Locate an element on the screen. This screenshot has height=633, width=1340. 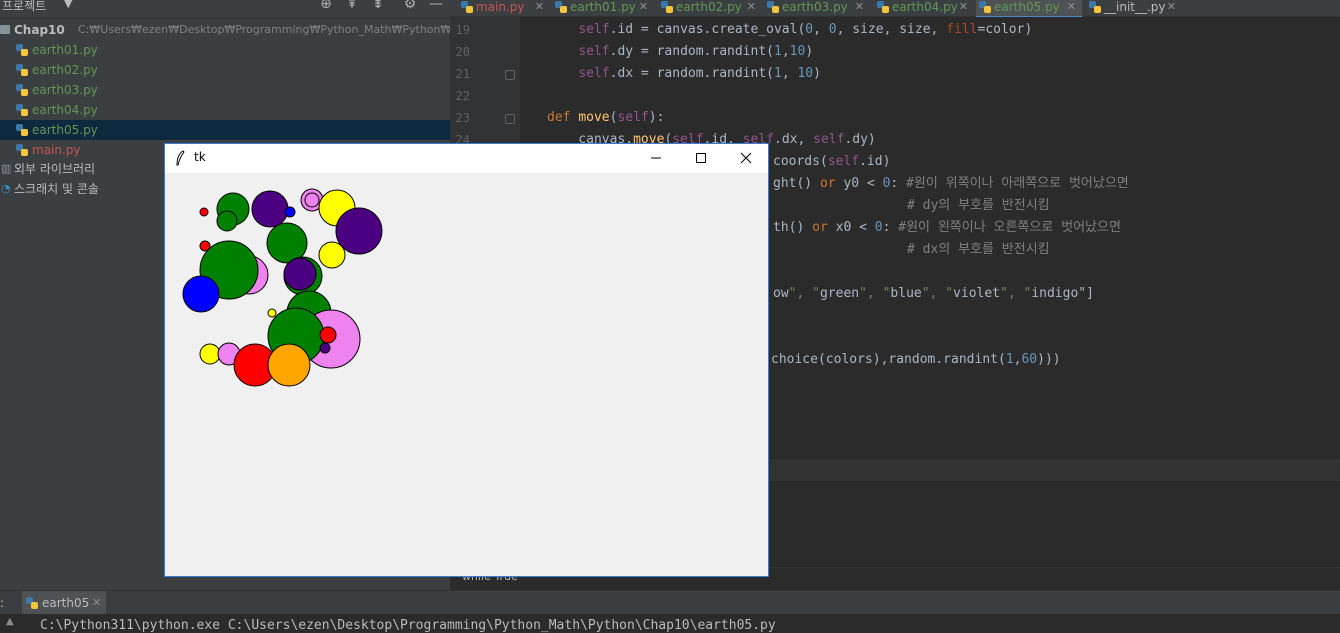
tree-file-earth05: earth05.py is located at coordinates (225, 130).